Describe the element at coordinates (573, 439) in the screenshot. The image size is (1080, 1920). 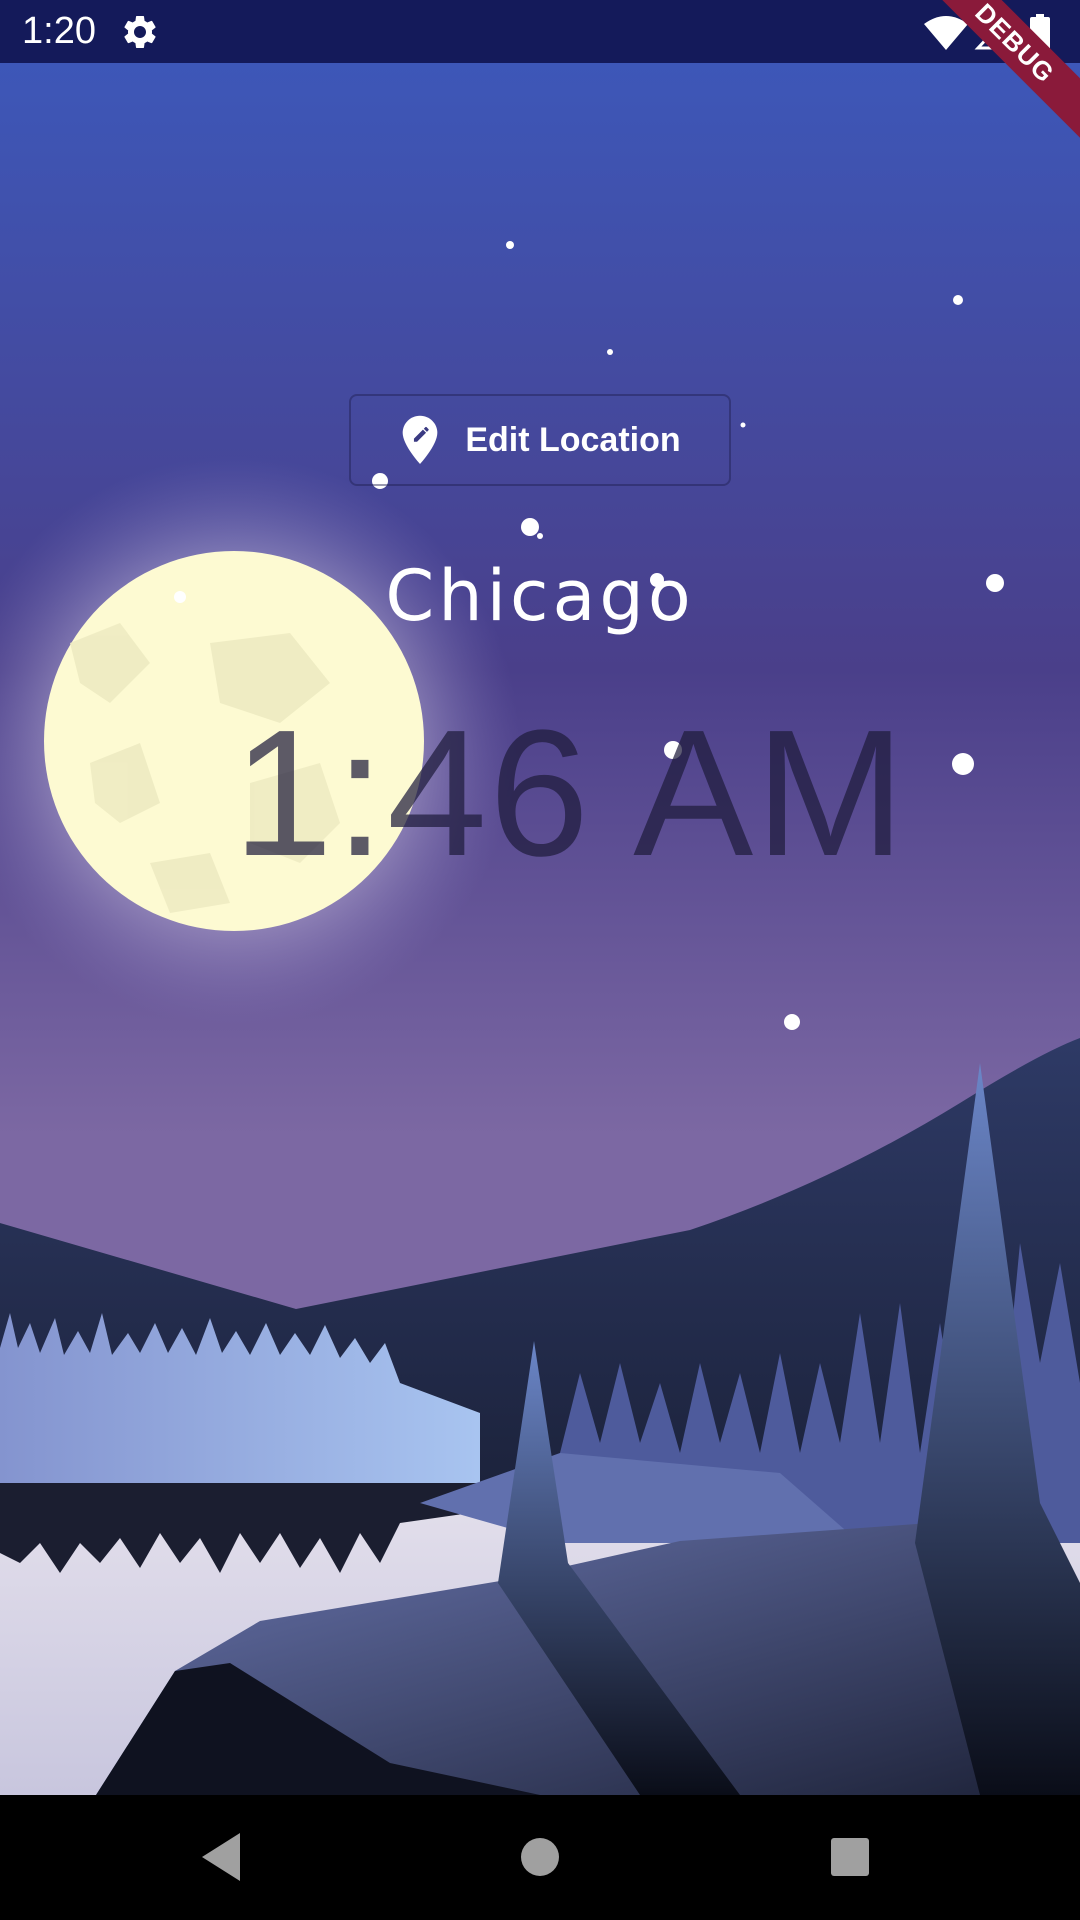
I see `edit-location-label: Edit Location` at that location.